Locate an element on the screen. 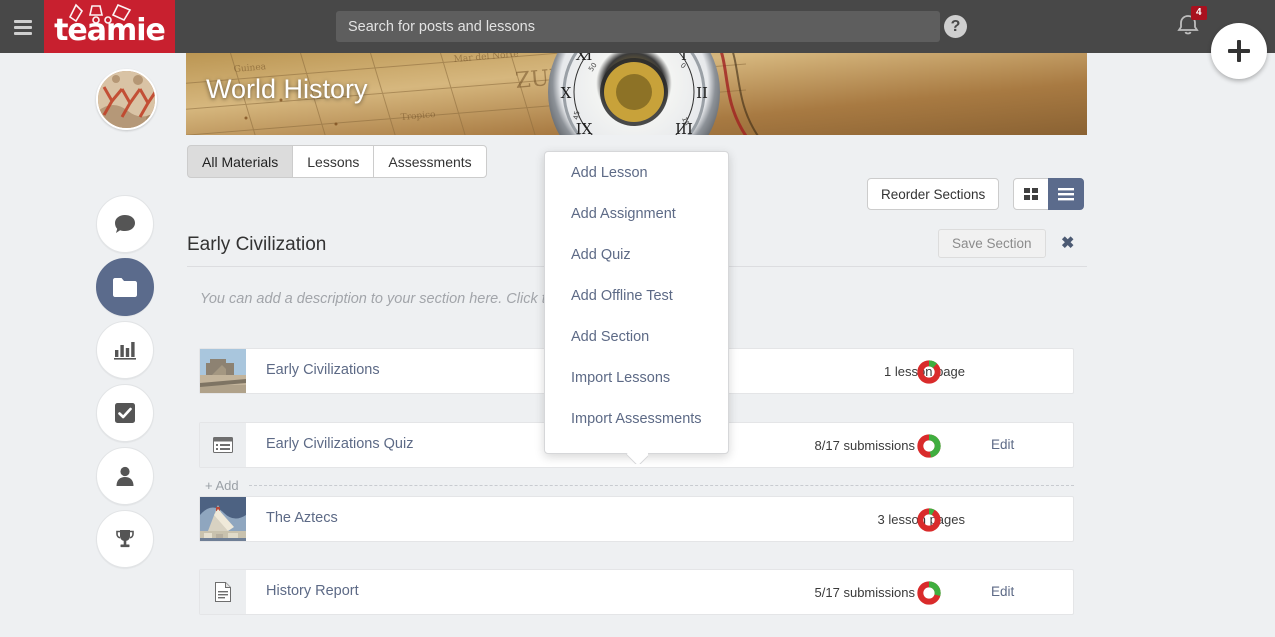 The image size is (1275, 637). sidebar-item-analytics is located at coordinates (125, 350).